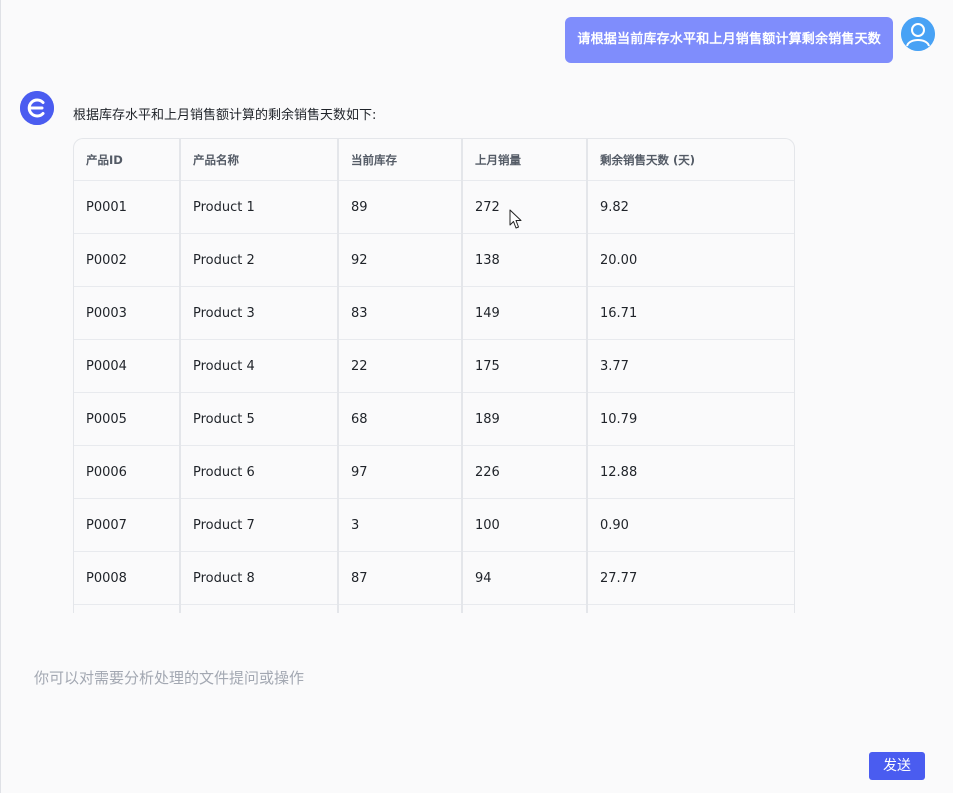 This screenshot has height=793, width=953. I want to click on cell-remaining-days: 27.77, so click(690, 578).